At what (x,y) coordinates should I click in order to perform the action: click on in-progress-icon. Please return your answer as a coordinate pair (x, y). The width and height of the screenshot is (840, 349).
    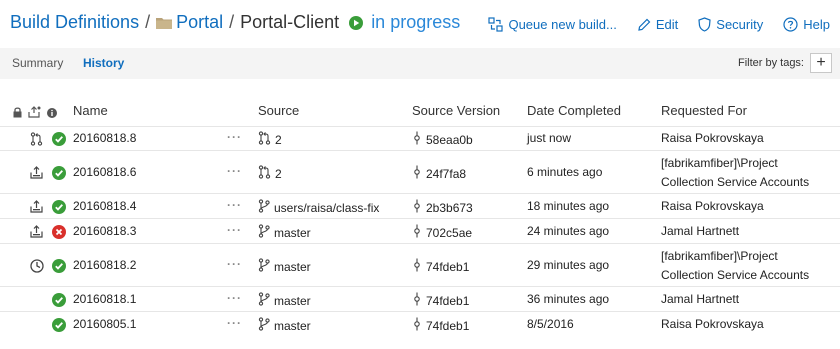
    Looking at the image, I should click on (356, 22).